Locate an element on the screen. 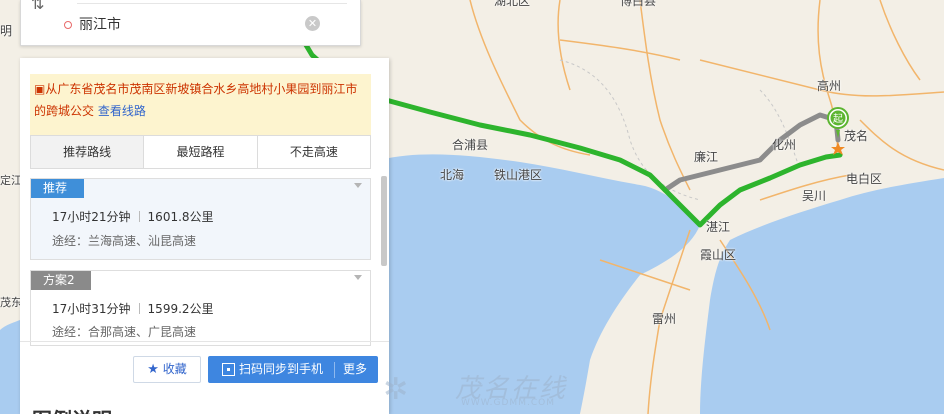 The image size is (944, 414). plan-badge: 推荐 is located at coordinates (57, 188).